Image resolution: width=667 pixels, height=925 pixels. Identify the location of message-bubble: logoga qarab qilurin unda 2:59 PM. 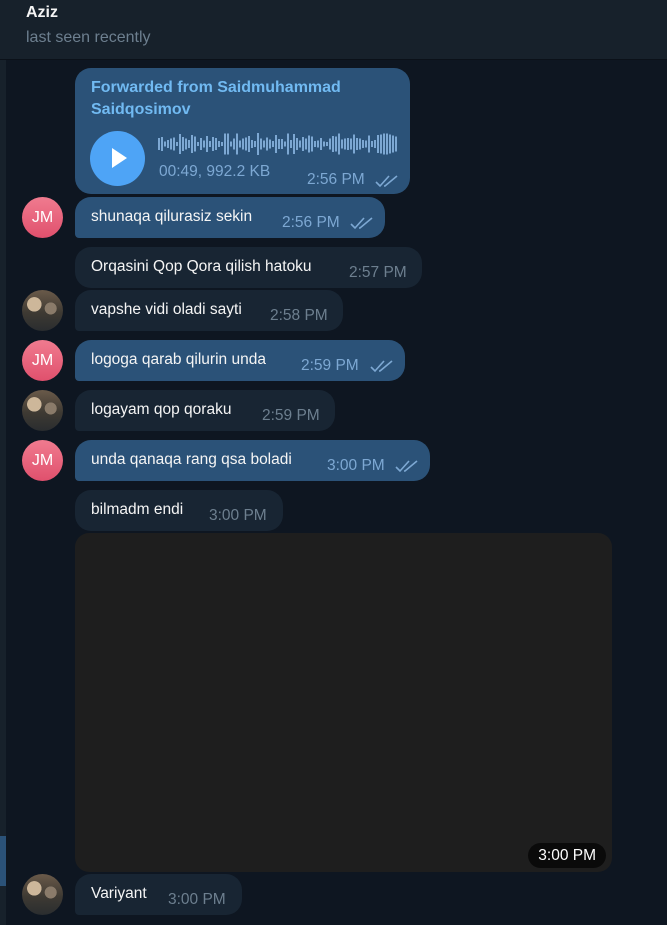
(240, 360).